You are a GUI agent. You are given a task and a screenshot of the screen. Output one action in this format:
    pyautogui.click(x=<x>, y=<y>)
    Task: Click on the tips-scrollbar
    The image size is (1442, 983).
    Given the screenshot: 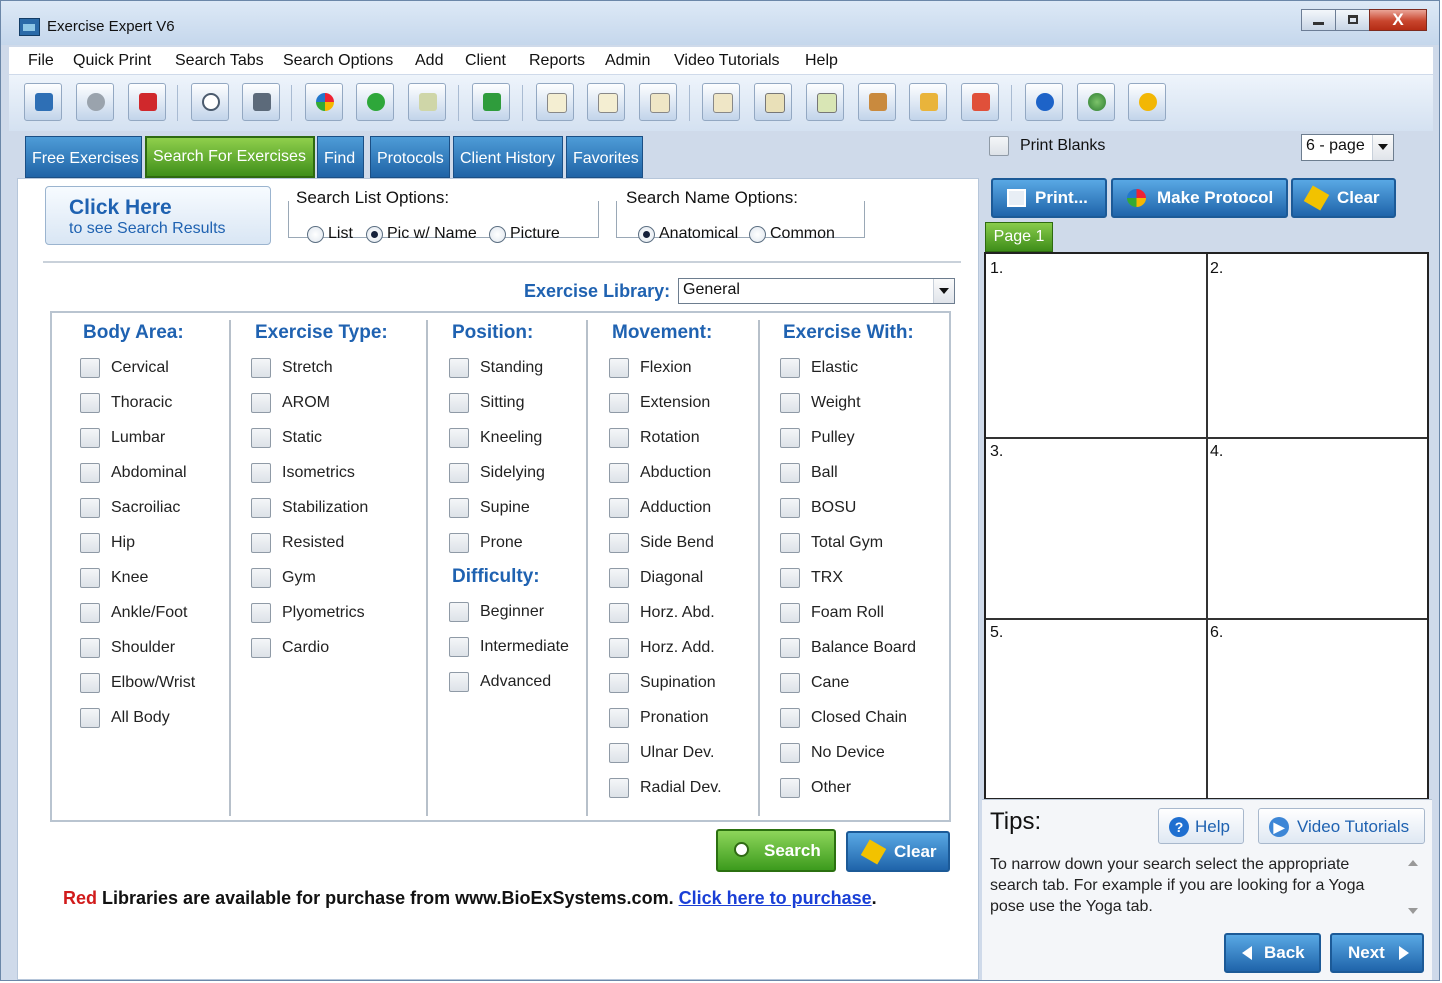 What is the action you would take?
    pyautogui.click(x=1413, y=887)
    